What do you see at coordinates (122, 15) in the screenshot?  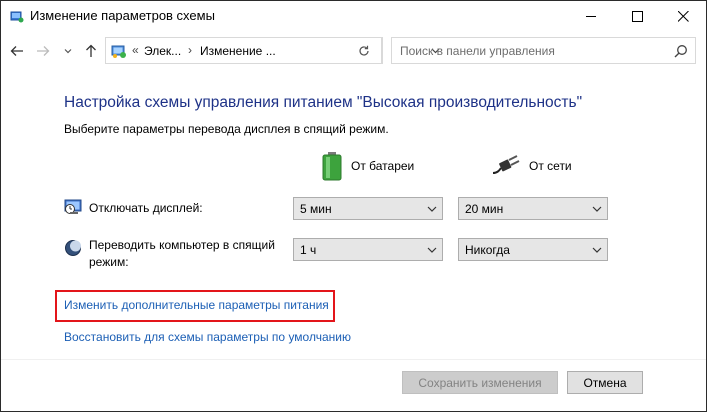 I see `window-title: Изменение параметров схемы` at bounding box center [122, 15].